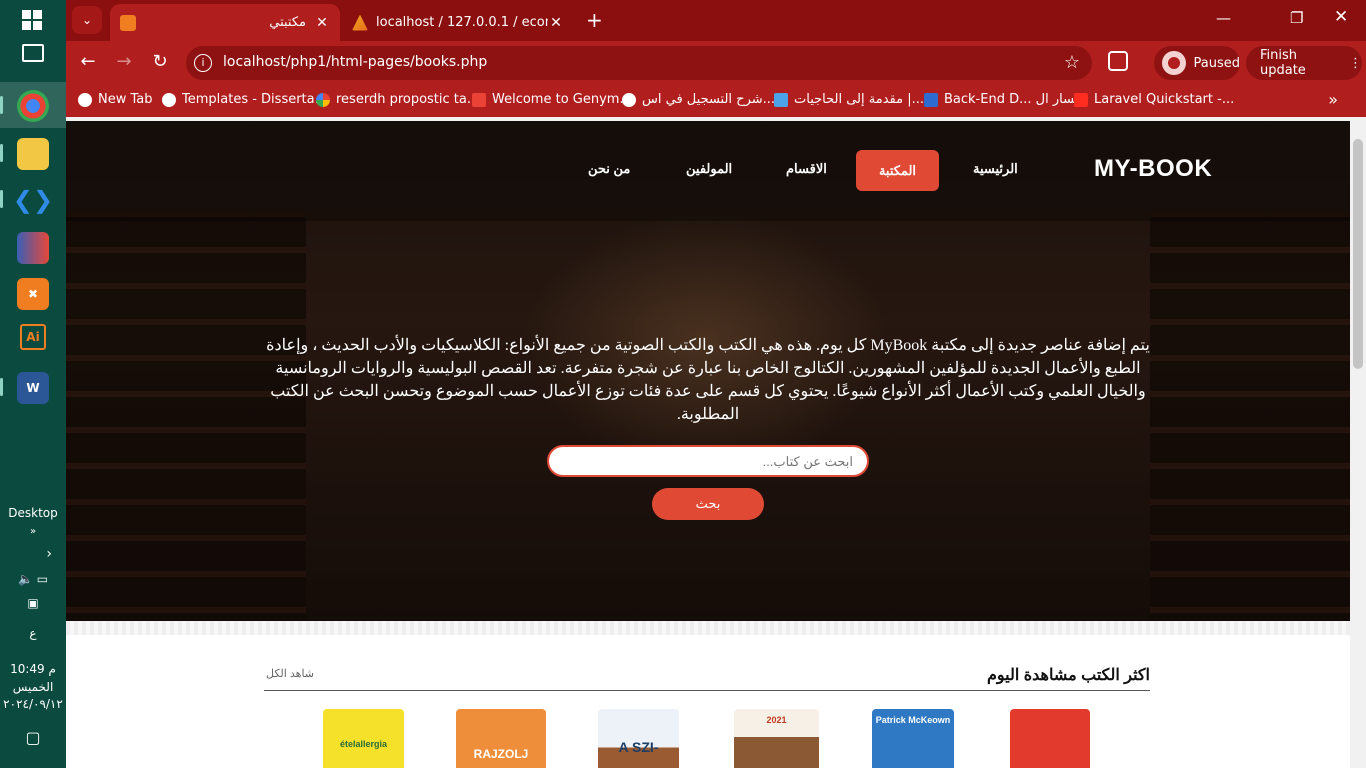  I want to click on bookmark-star-icon: ☆, so click(1072, 62).